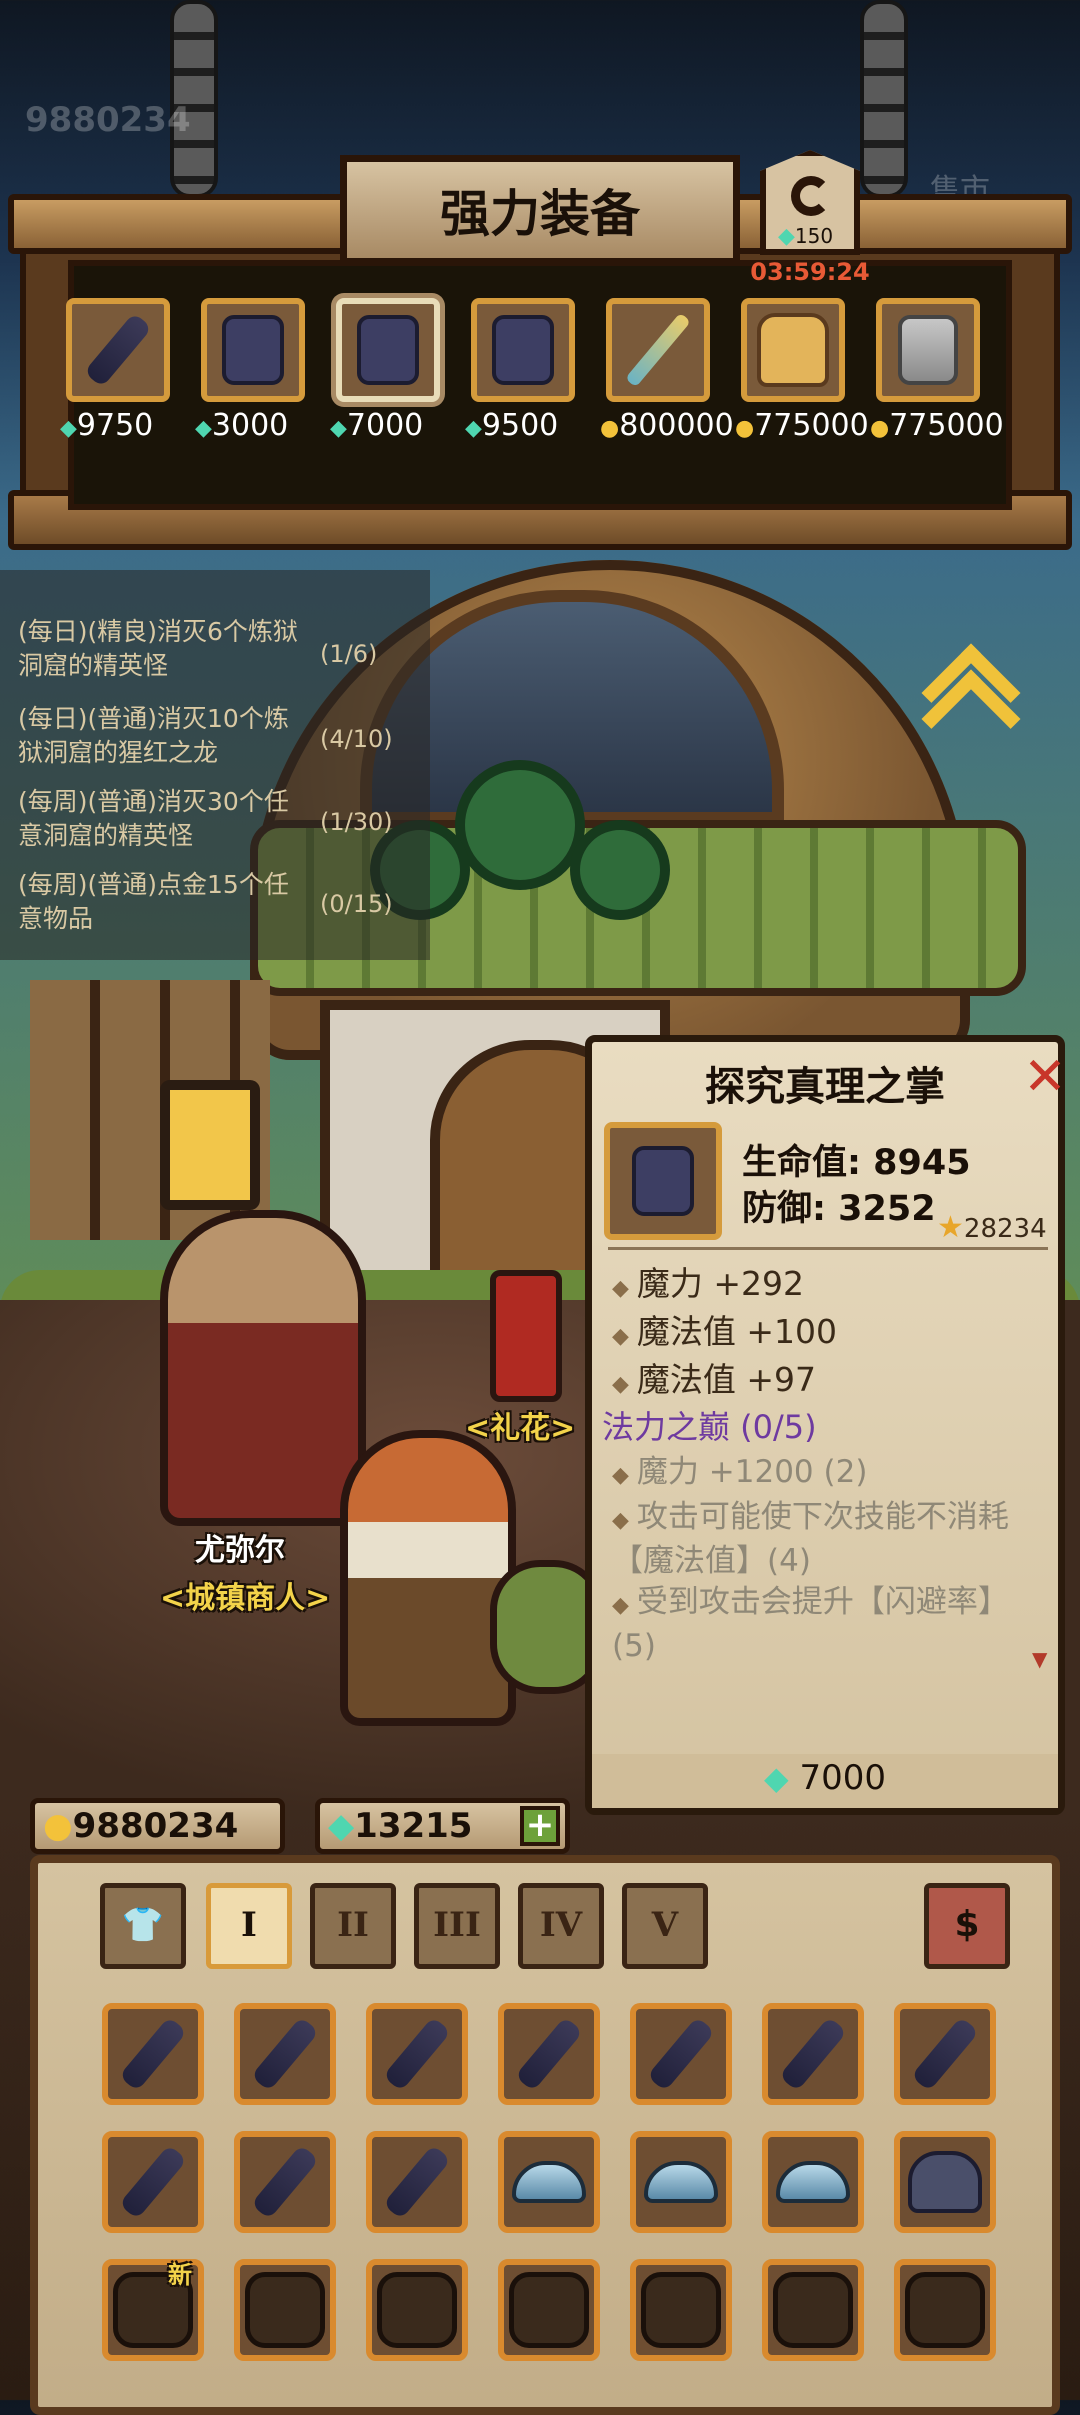 The height and width of the screenshot is (2415, 1080). I want to click on scroll-down-icon: ▼, so click(1039, 1659).